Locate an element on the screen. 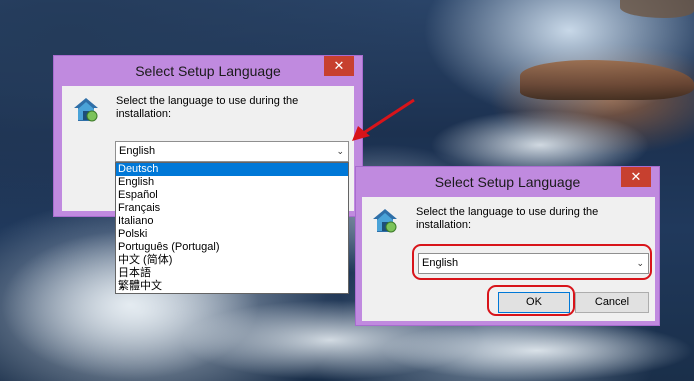 The image size is (694, 381). wallpaper-rocks-top is located at coordinates (657, 9).